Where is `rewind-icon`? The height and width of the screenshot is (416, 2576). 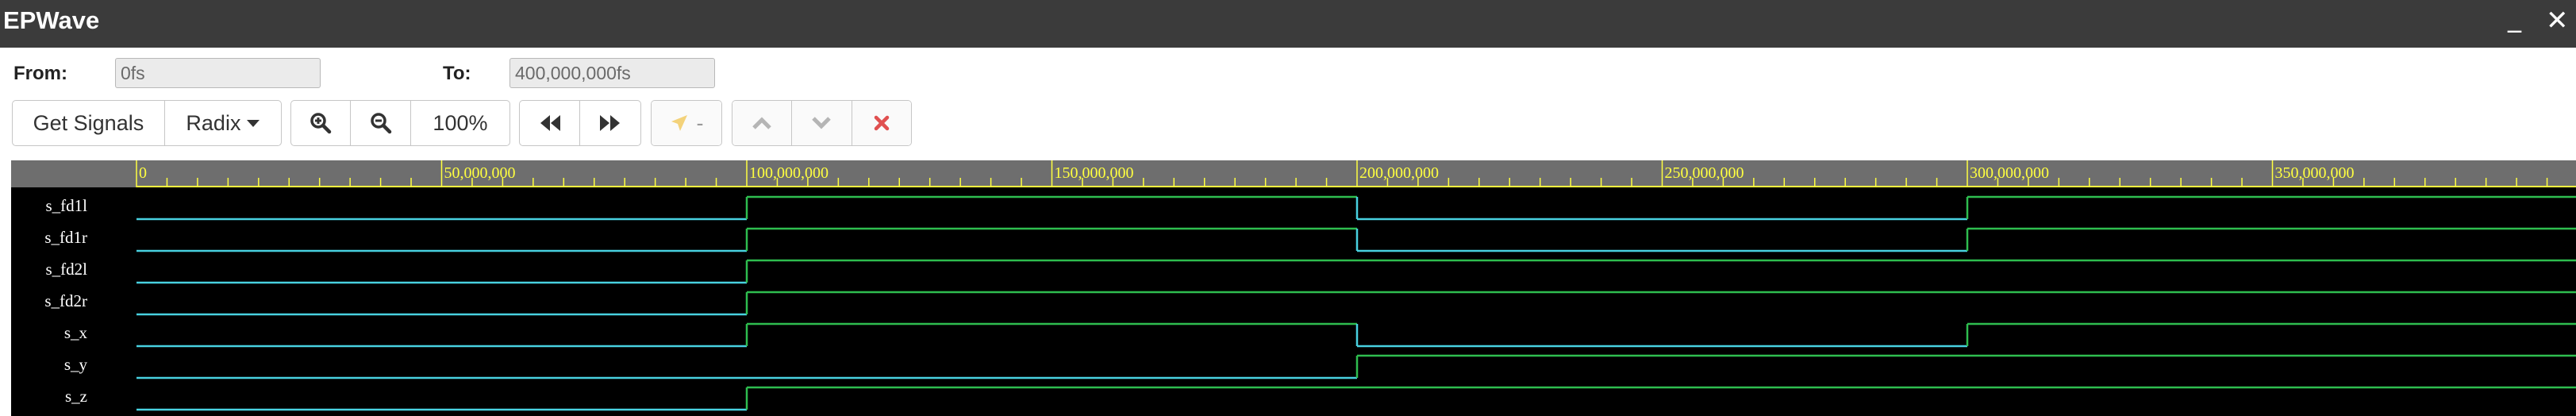
rewind-icon is located at coordinates (550, 123).